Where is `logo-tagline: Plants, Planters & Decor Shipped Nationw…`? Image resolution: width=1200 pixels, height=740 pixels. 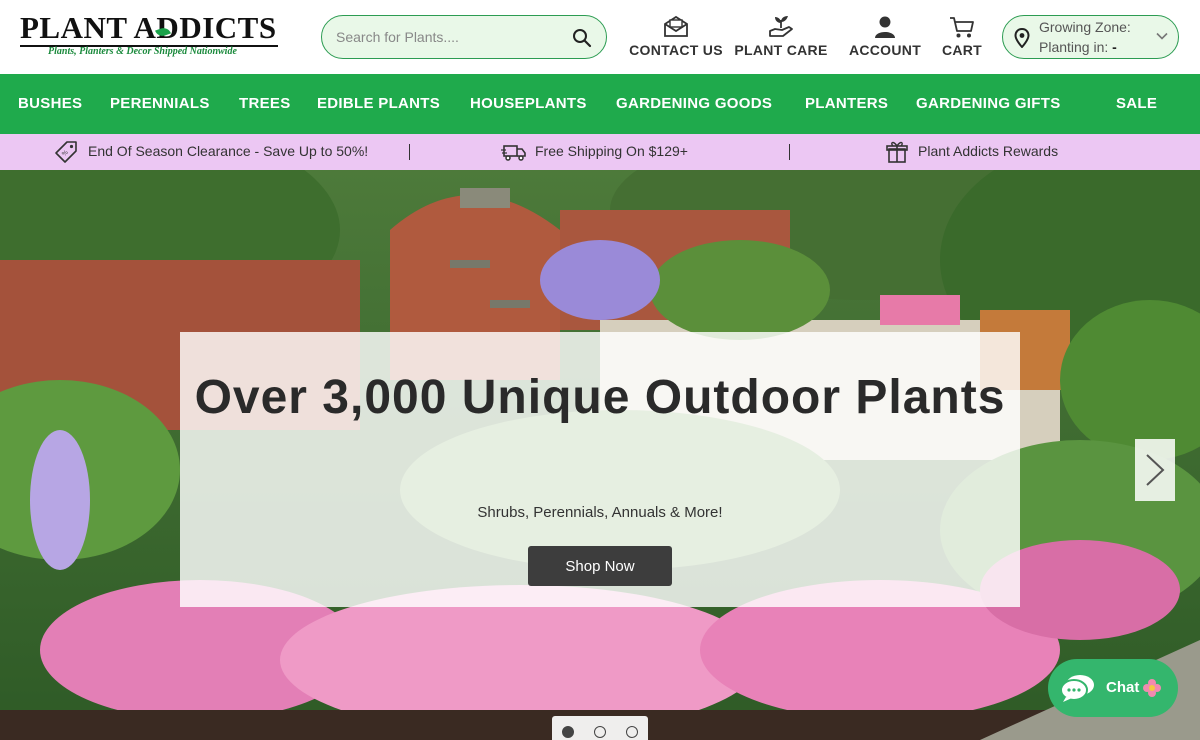 logo-tagline: Plants, Planters & Decor Shipped Nationw… is located at coordinates (142, 51).